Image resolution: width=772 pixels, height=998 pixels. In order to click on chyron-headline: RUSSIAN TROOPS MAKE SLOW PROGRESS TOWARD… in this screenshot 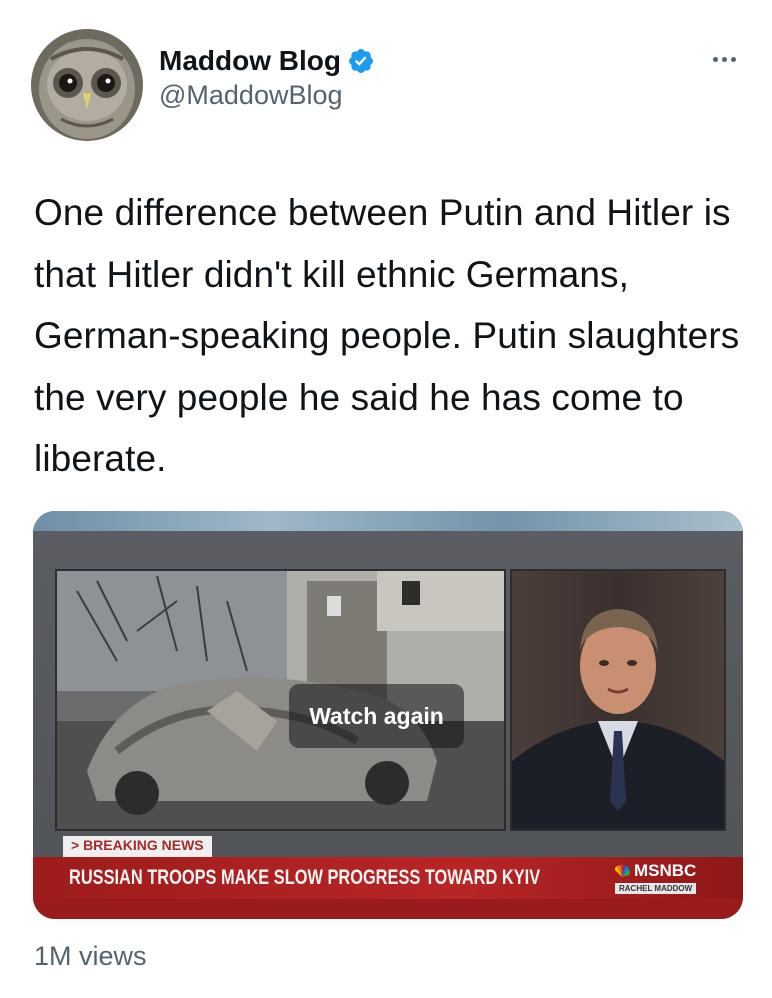, I will do `click(305, 877)`.